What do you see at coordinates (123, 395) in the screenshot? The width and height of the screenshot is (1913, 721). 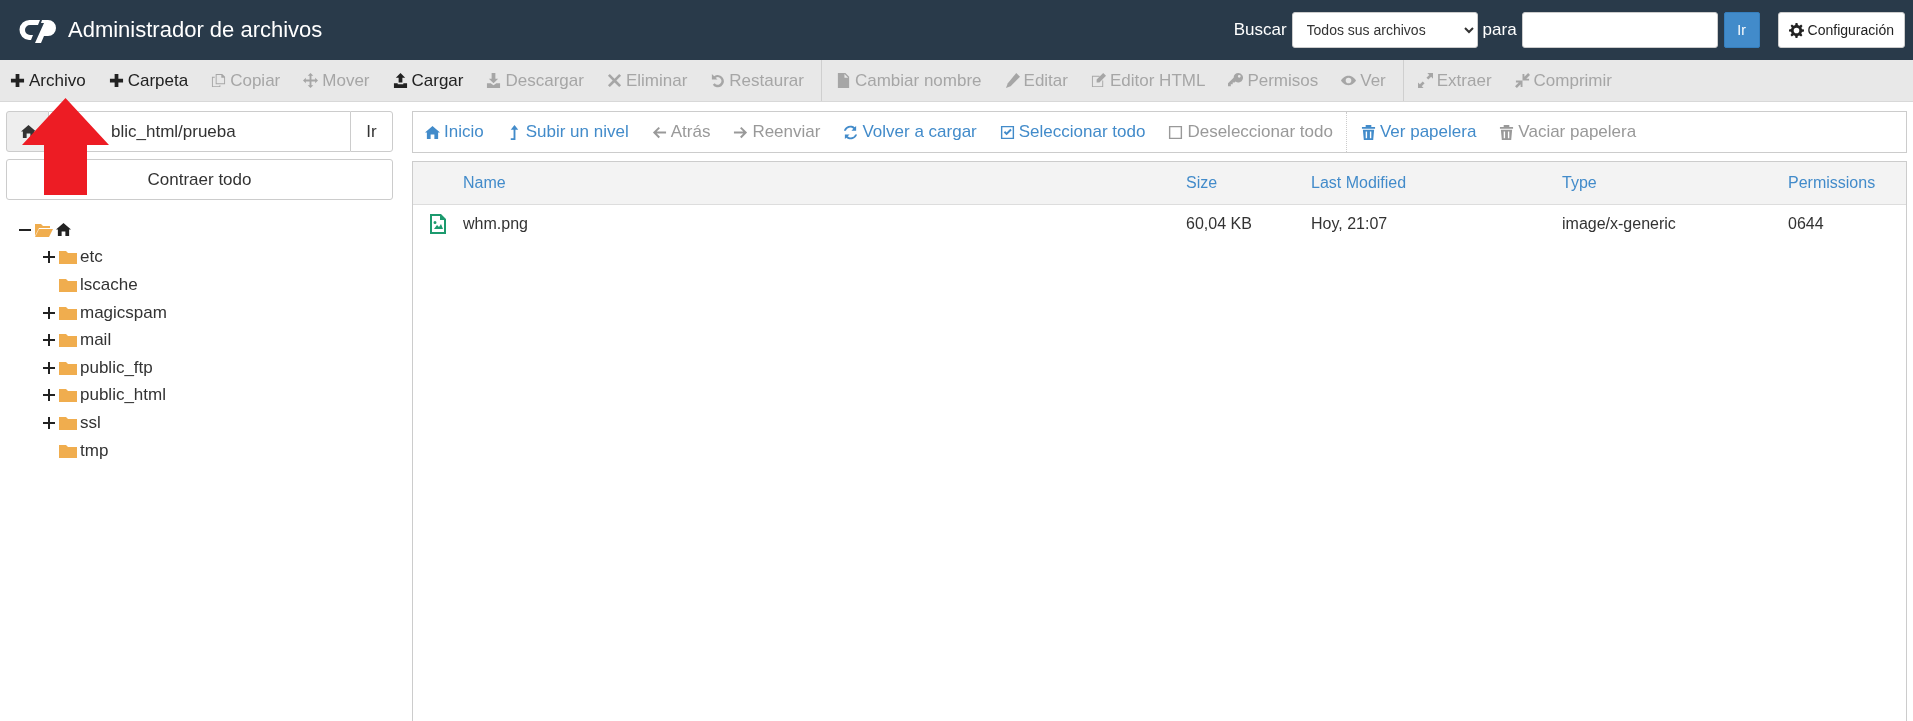 I see `tree-item: public_html` at bounding box center [123, 395].